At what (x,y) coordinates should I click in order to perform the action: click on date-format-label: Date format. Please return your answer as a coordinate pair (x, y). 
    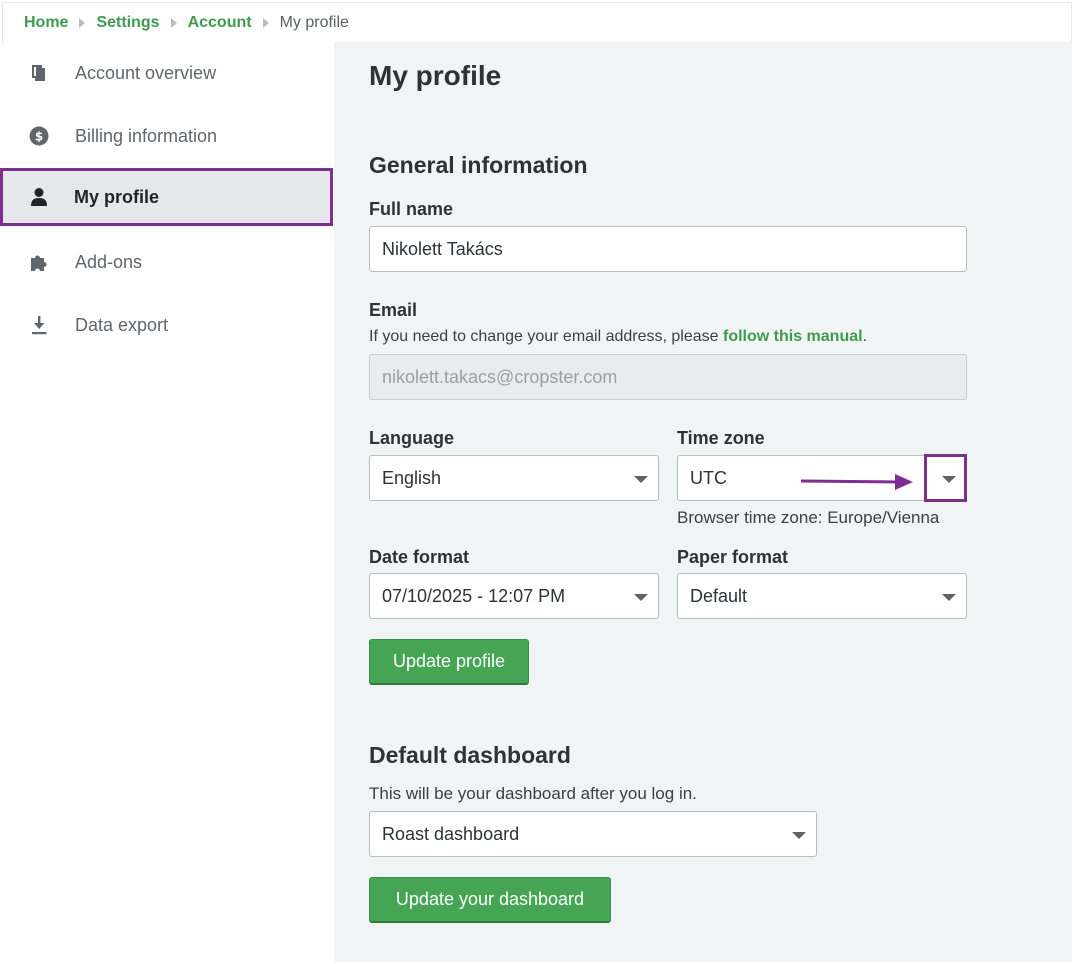
    Looking at the image, I should click on (419, 557).